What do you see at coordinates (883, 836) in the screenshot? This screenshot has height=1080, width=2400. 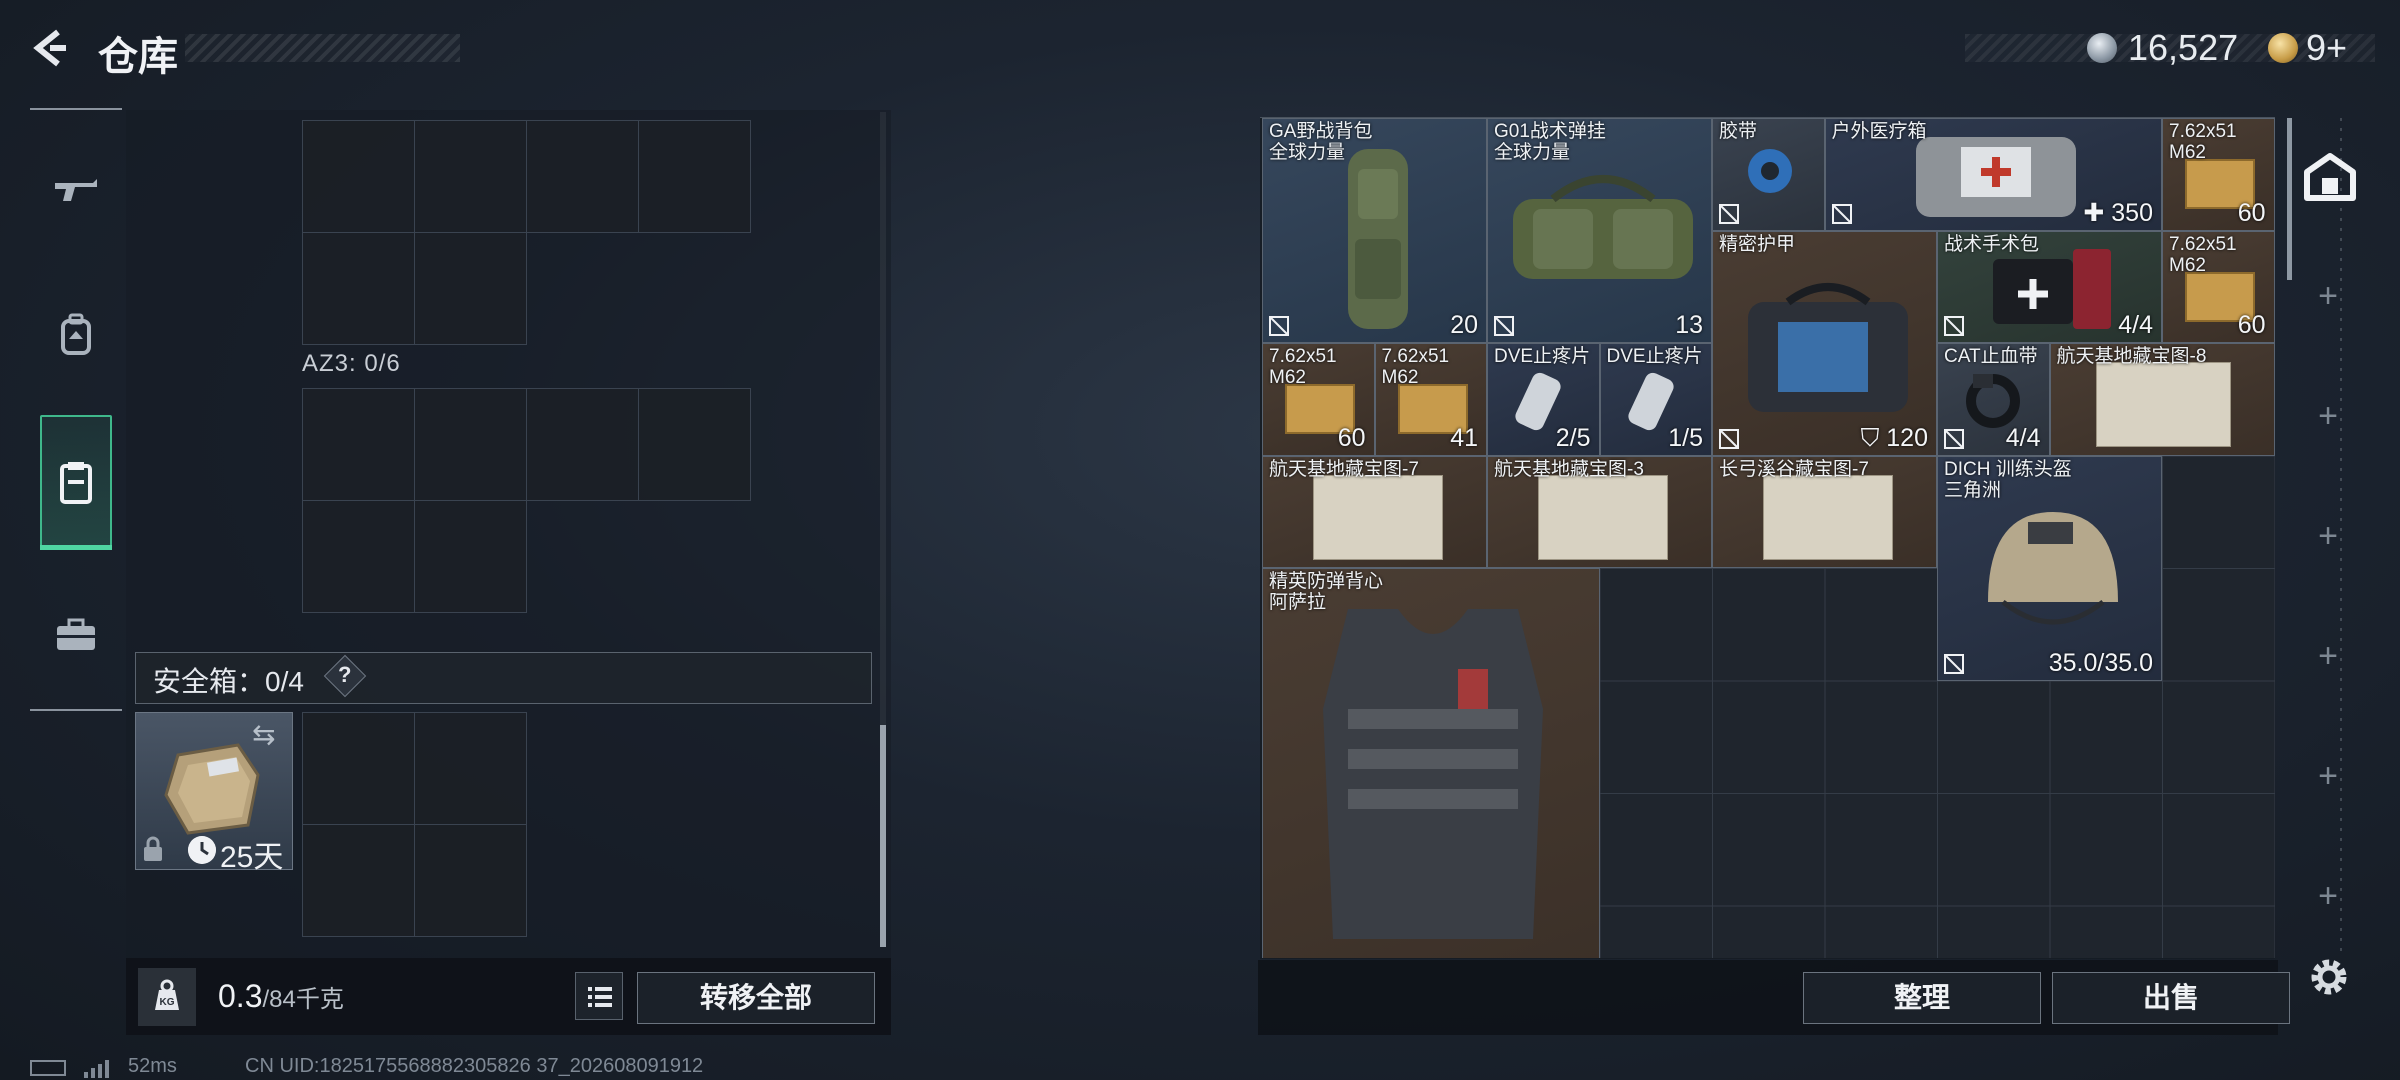 I see `equipment-scroll-thumb` at bounding box center [883, 836].